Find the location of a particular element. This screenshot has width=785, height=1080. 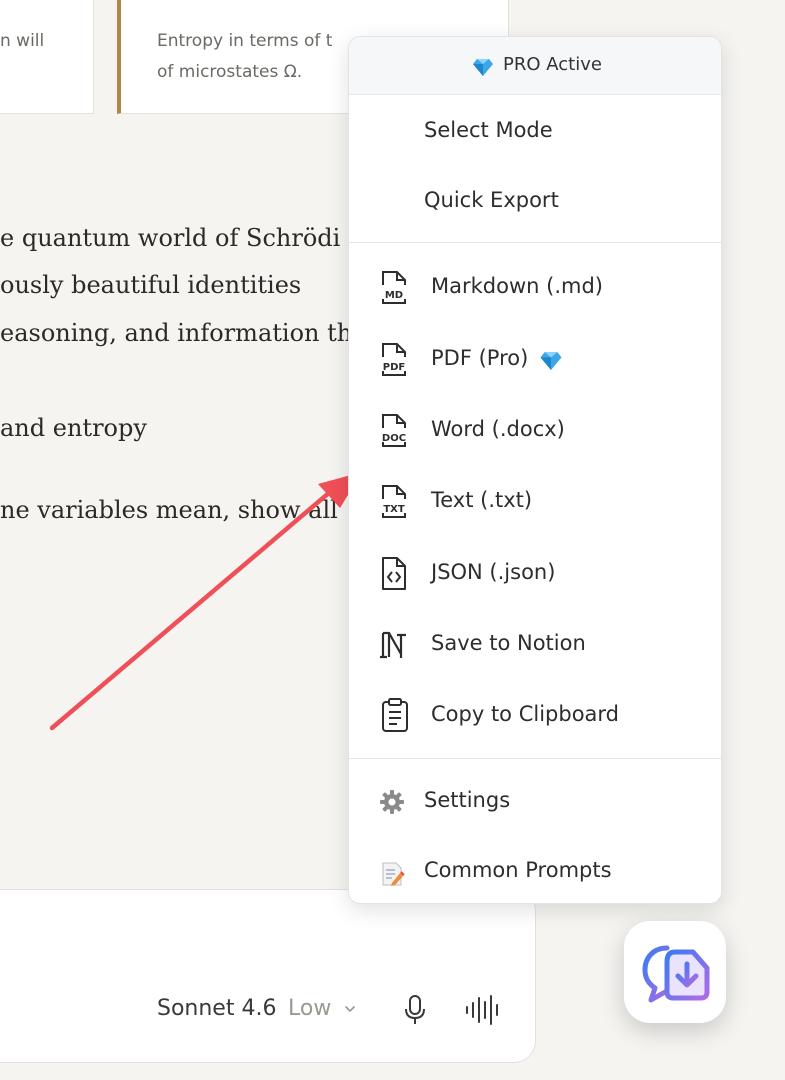

common-prompts-label: Common Prompts is located at coordinates (518, 870).